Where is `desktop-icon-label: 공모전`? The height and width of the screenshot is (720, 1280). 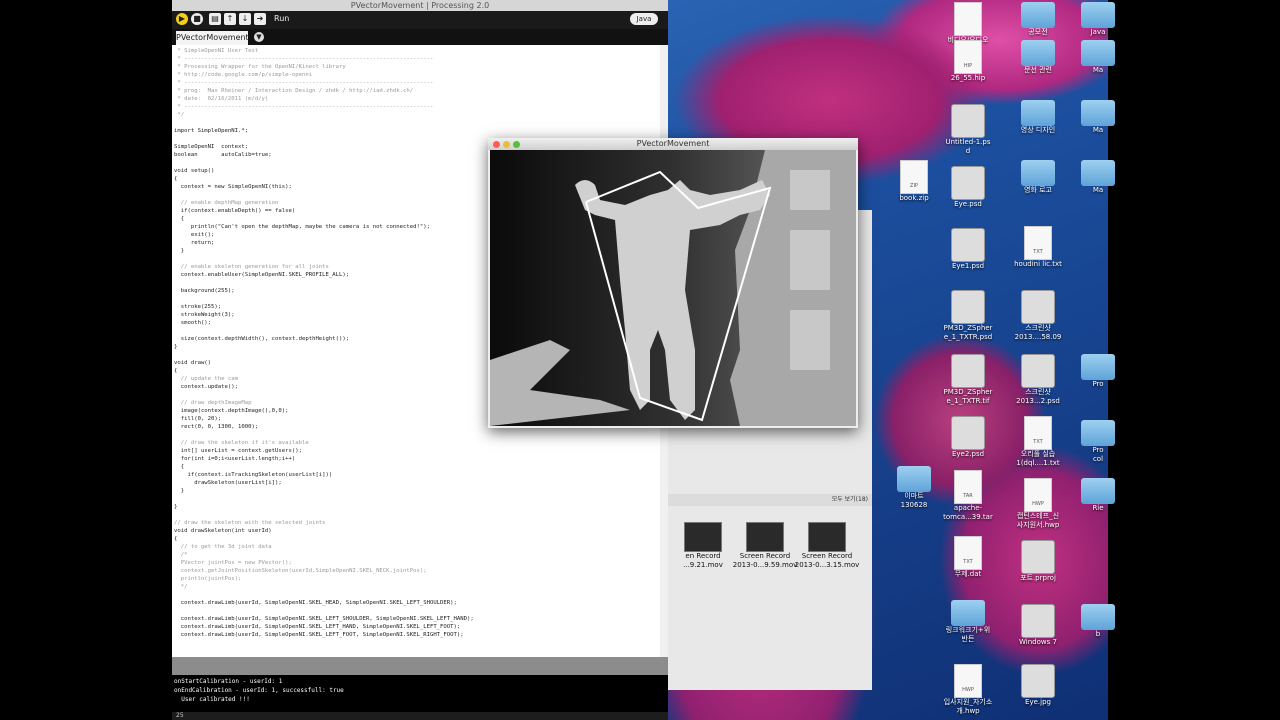
desktop-icon-label: 공모전 is located at coordinates (1038, 32).